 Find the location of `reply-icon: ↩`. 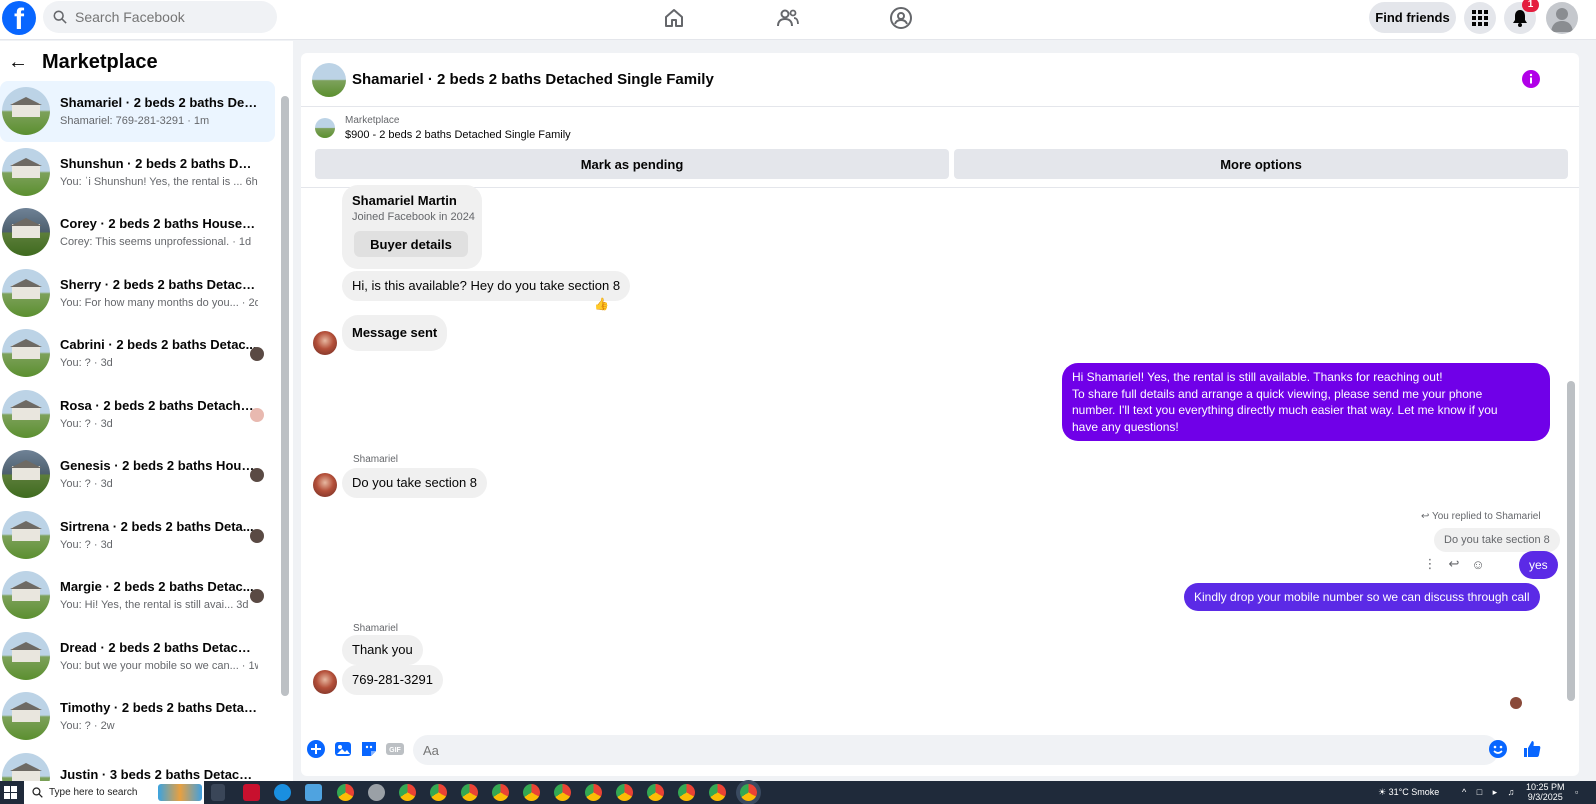

reply-icon: ↩ is located at coordinates (1454, 564).